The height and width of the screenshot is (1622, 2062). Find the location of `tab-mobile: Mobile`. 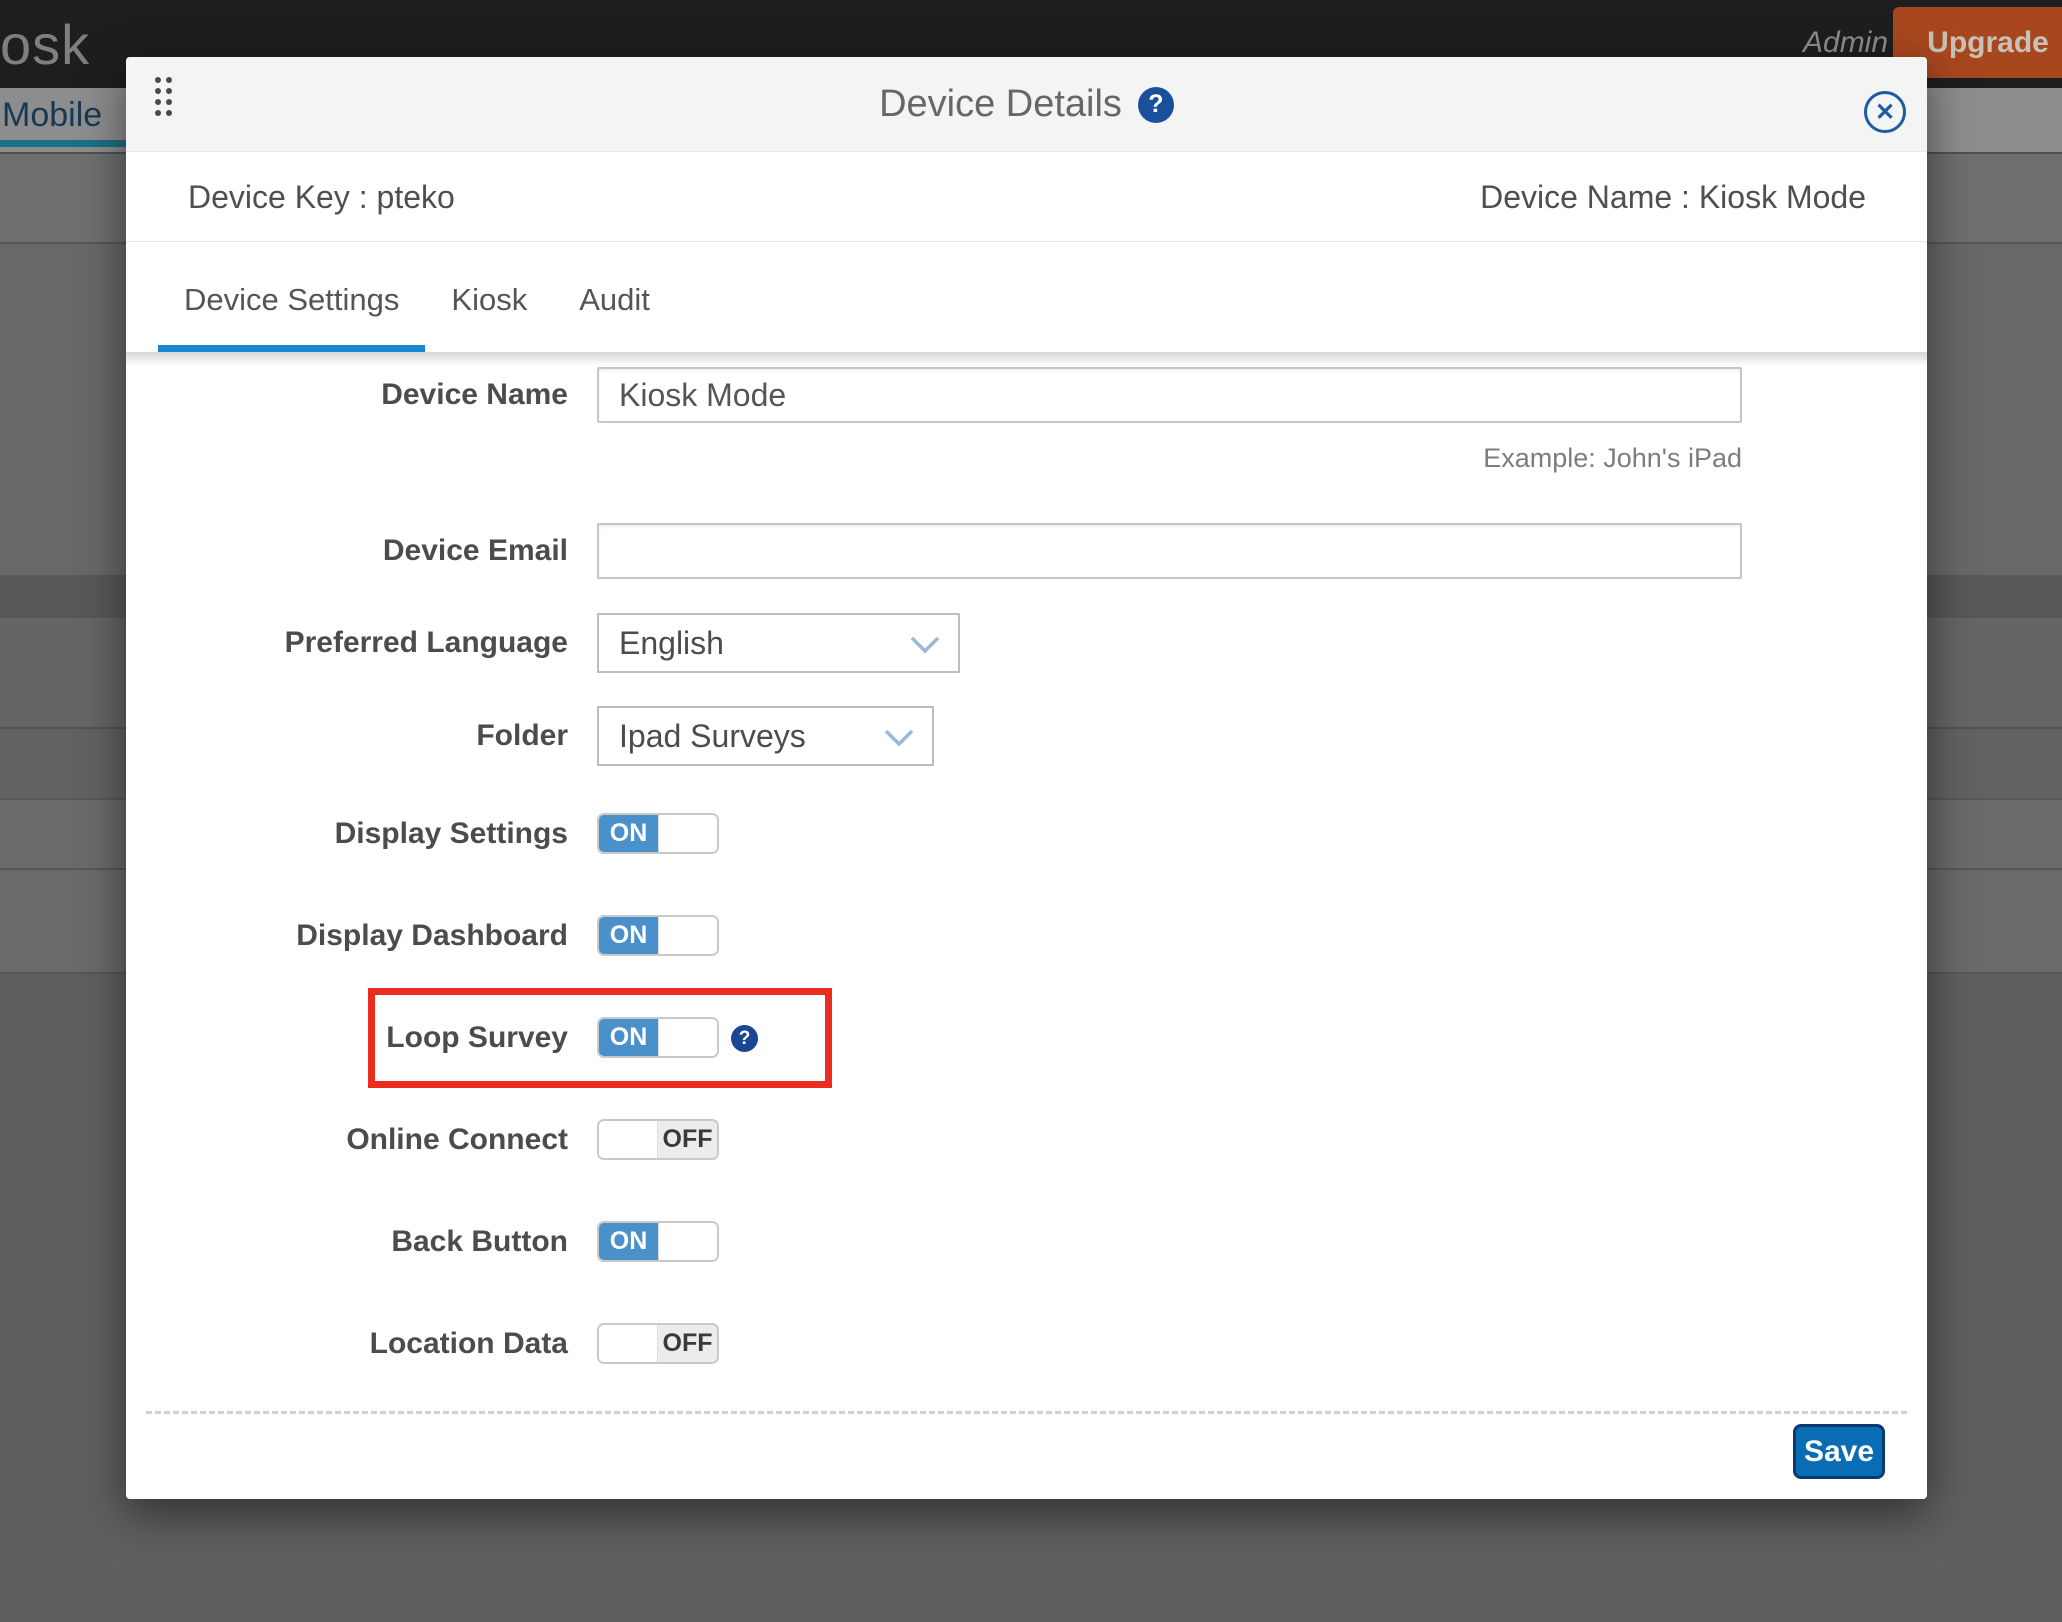

tab-mobile: Mobile is located at coordinates (52, 115).